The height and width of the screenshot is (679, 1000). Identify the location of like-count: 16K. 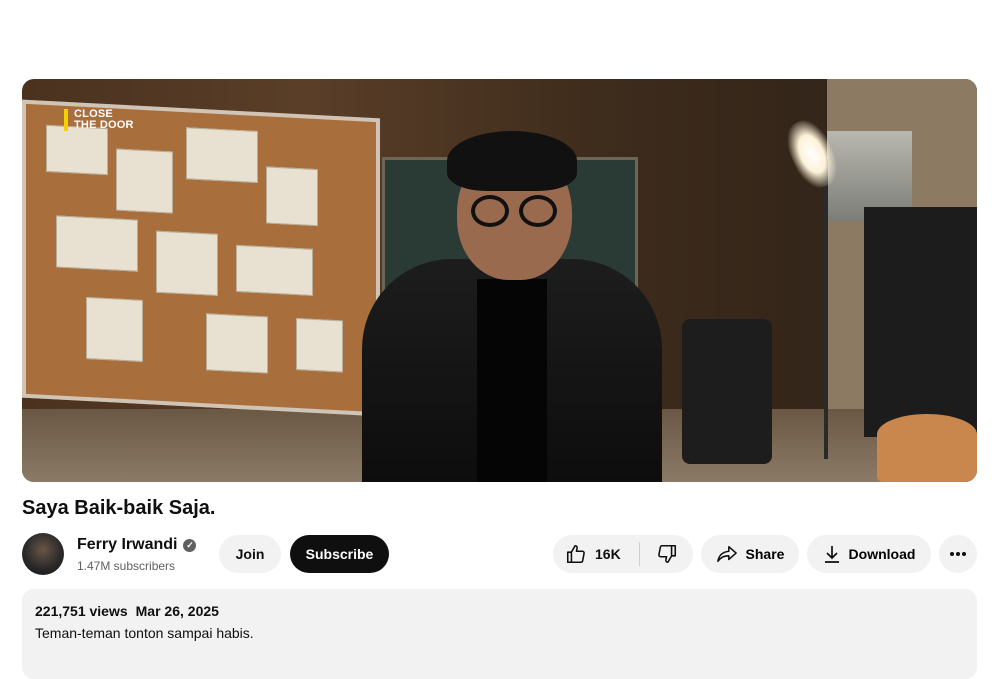
(608, 554).